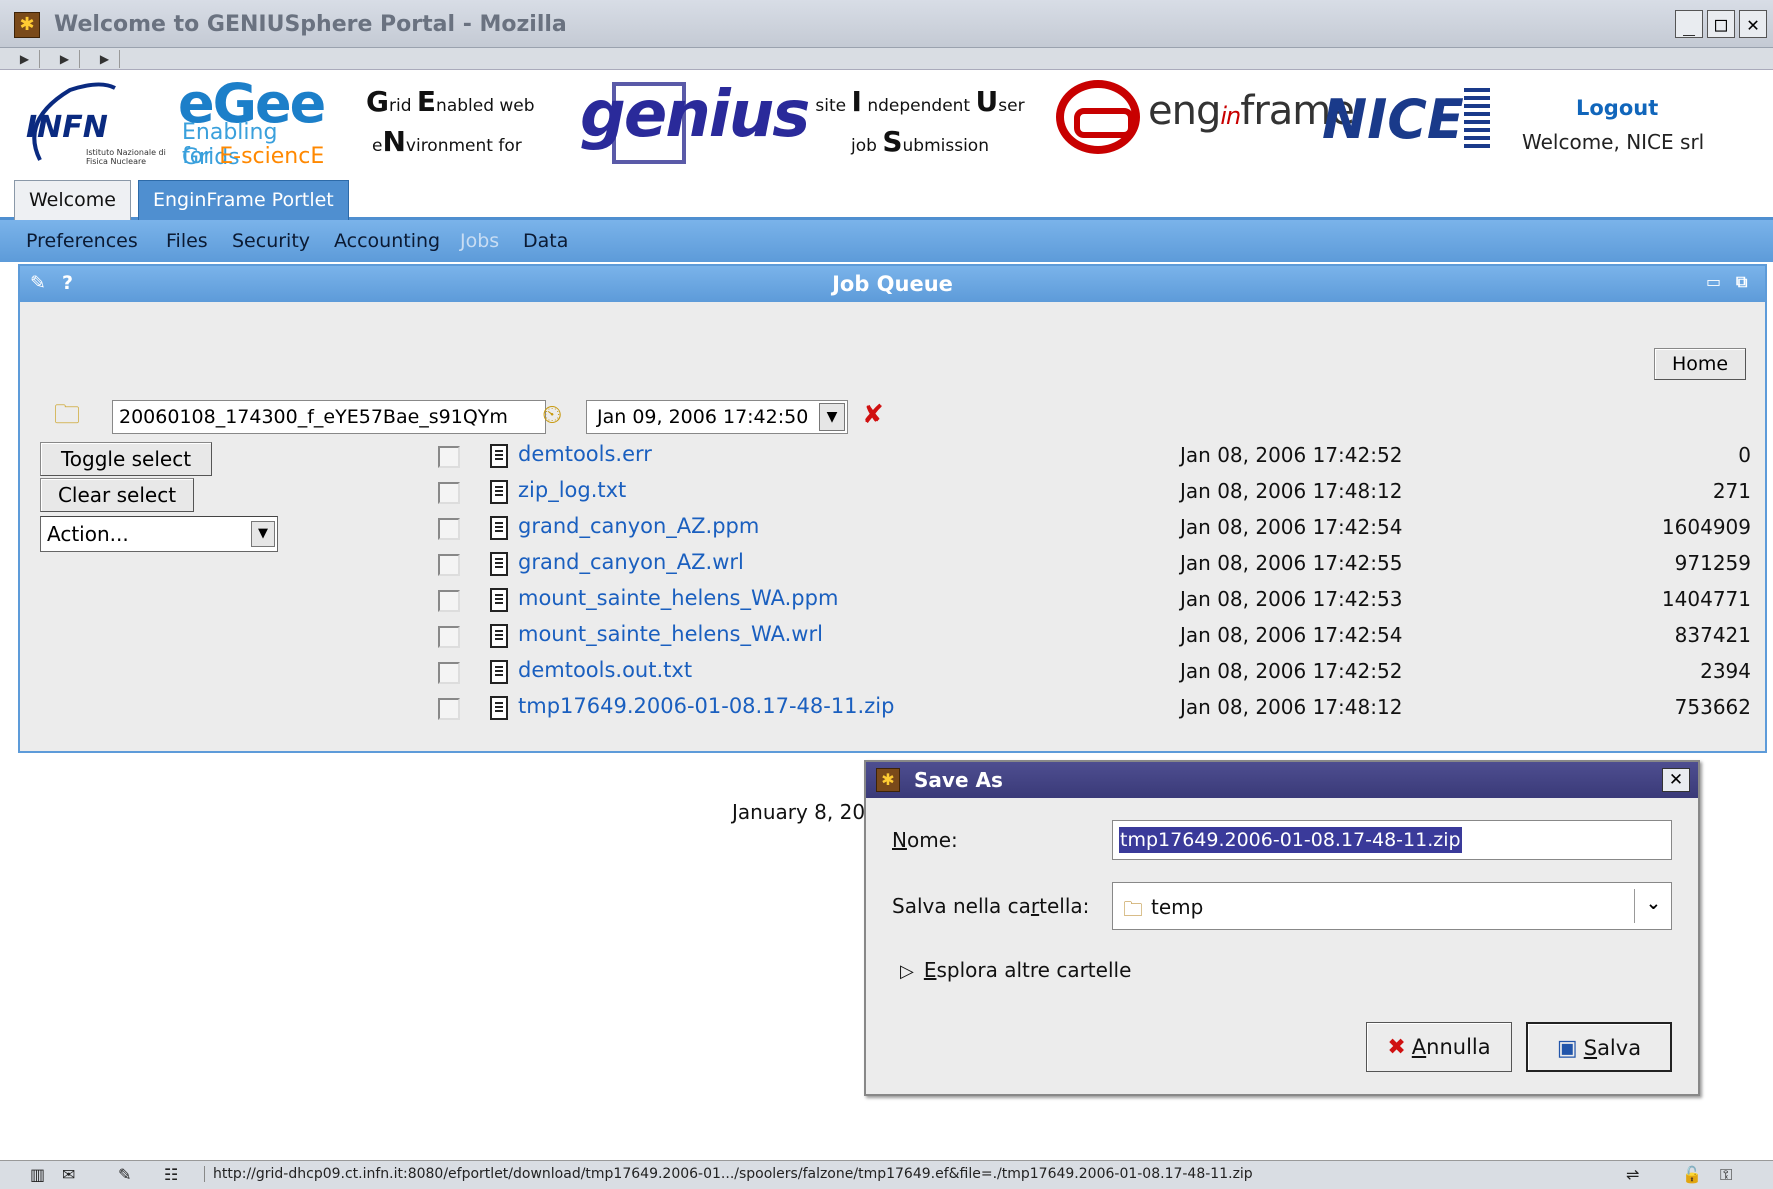 This screenshot has width=1773, height=1189. Describe the element at coordinates (1034, 970) in the screenshot. I see `expander-label: splora altre cartelle` at that location.